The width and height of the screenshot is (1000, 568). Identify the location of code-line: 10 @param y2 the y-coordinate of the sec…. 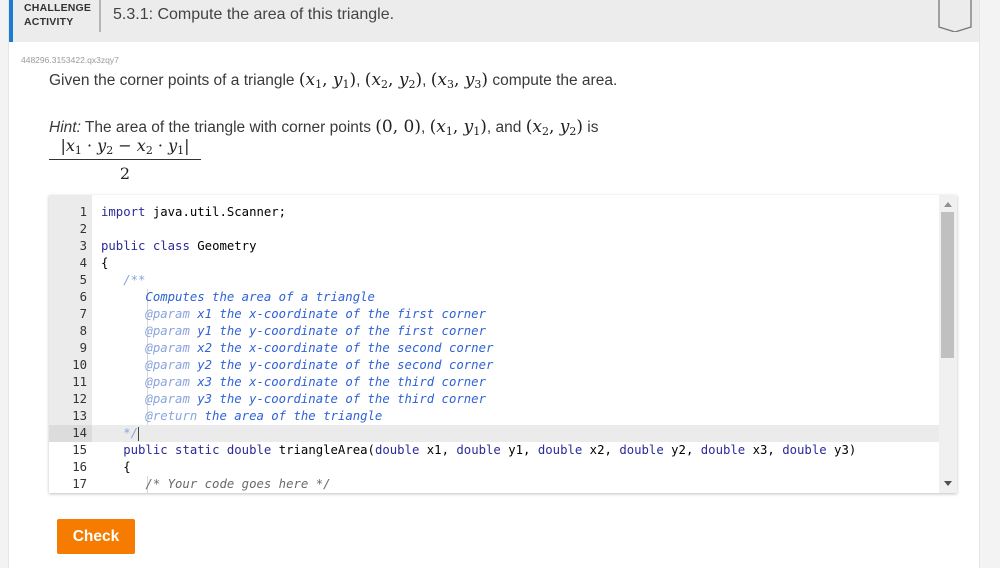
(494, 365).